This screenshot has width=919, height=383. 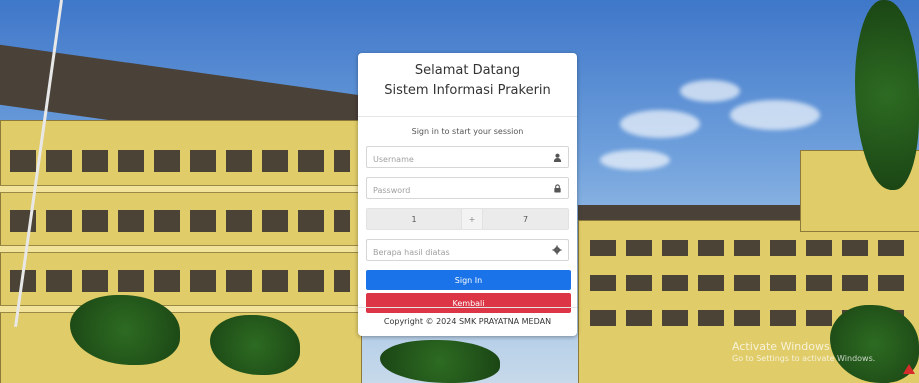 What do you see at coordinates (467, 70) in the screenshot?
I see `welcome-title: Selamat Datang` at bounding box center [467, 70].